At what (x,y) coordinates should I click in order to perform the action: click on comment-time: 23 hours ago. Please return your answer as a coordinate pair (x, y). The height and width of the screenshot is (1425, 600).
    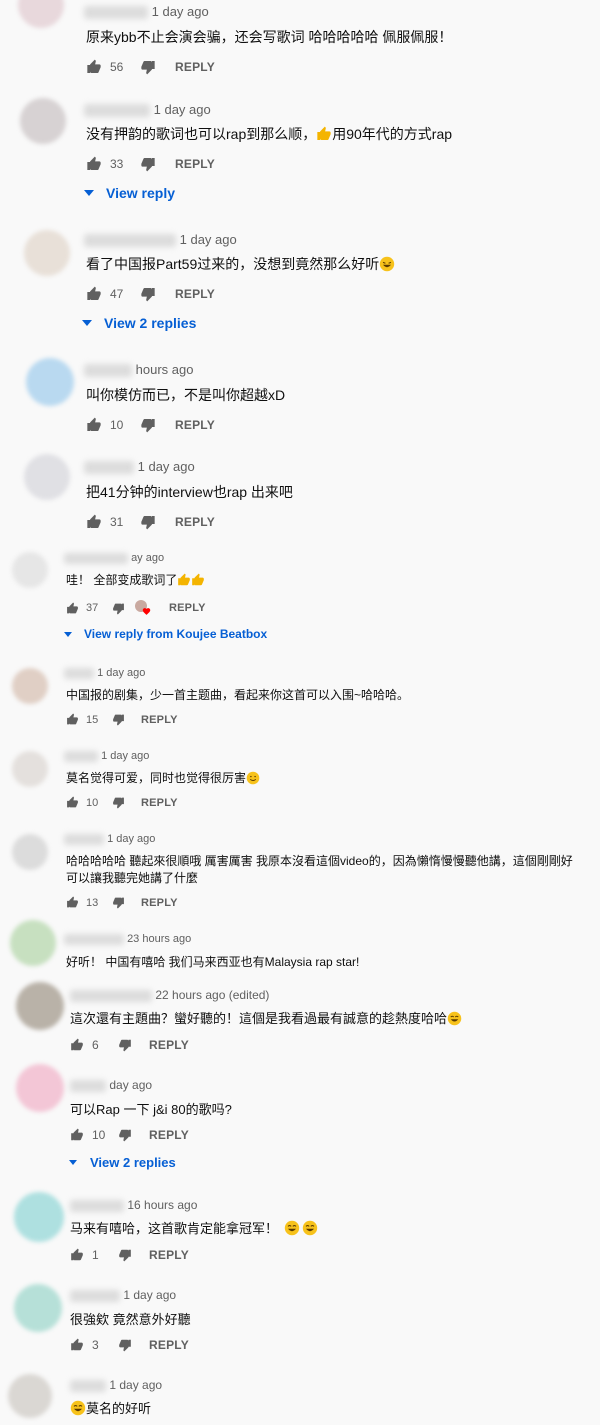
    Looking at the image, I should click on (159, 939).